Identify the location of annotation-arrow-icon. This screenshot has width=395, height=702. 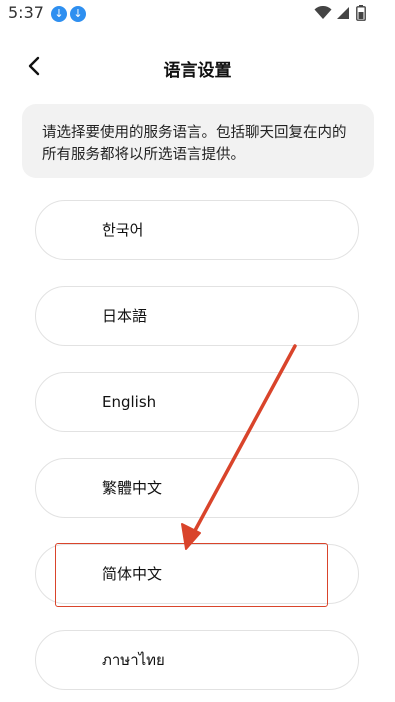
(239, 447).